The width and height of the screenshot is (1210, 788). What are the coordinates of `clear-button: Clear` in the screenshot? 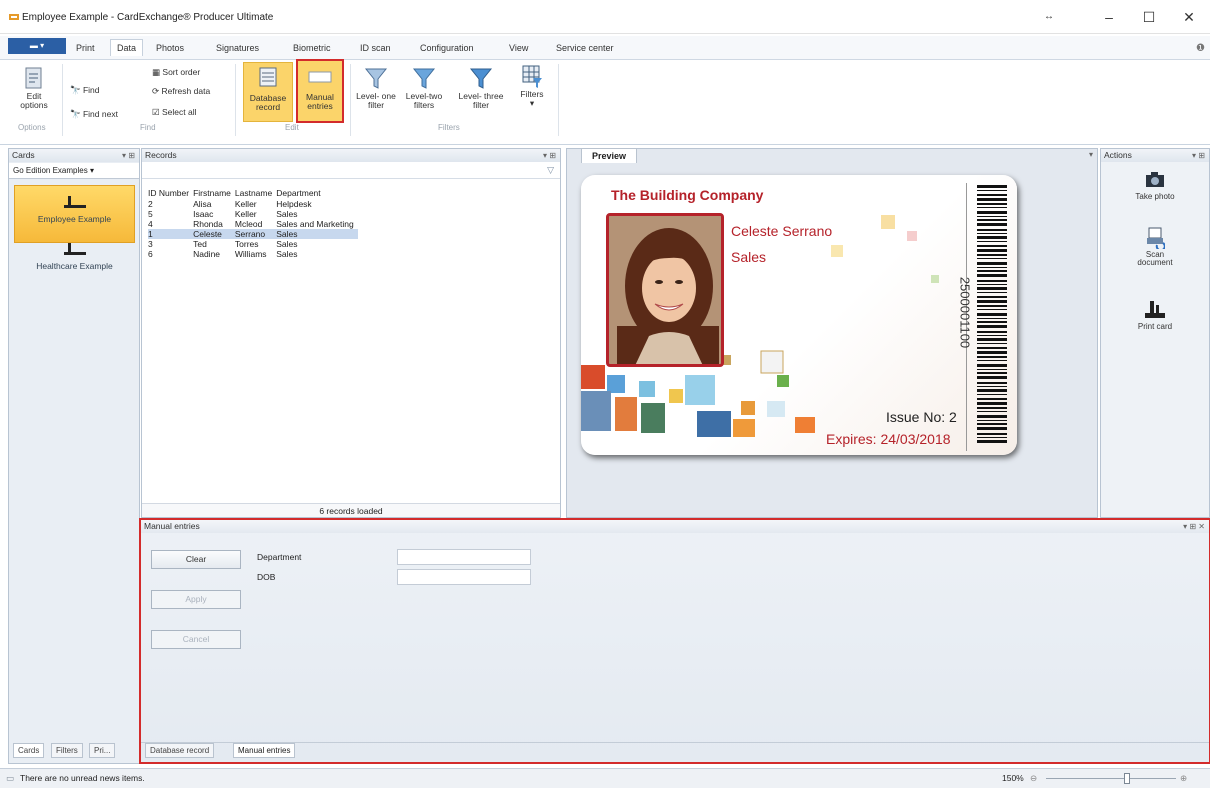 It's located at (196, 559).